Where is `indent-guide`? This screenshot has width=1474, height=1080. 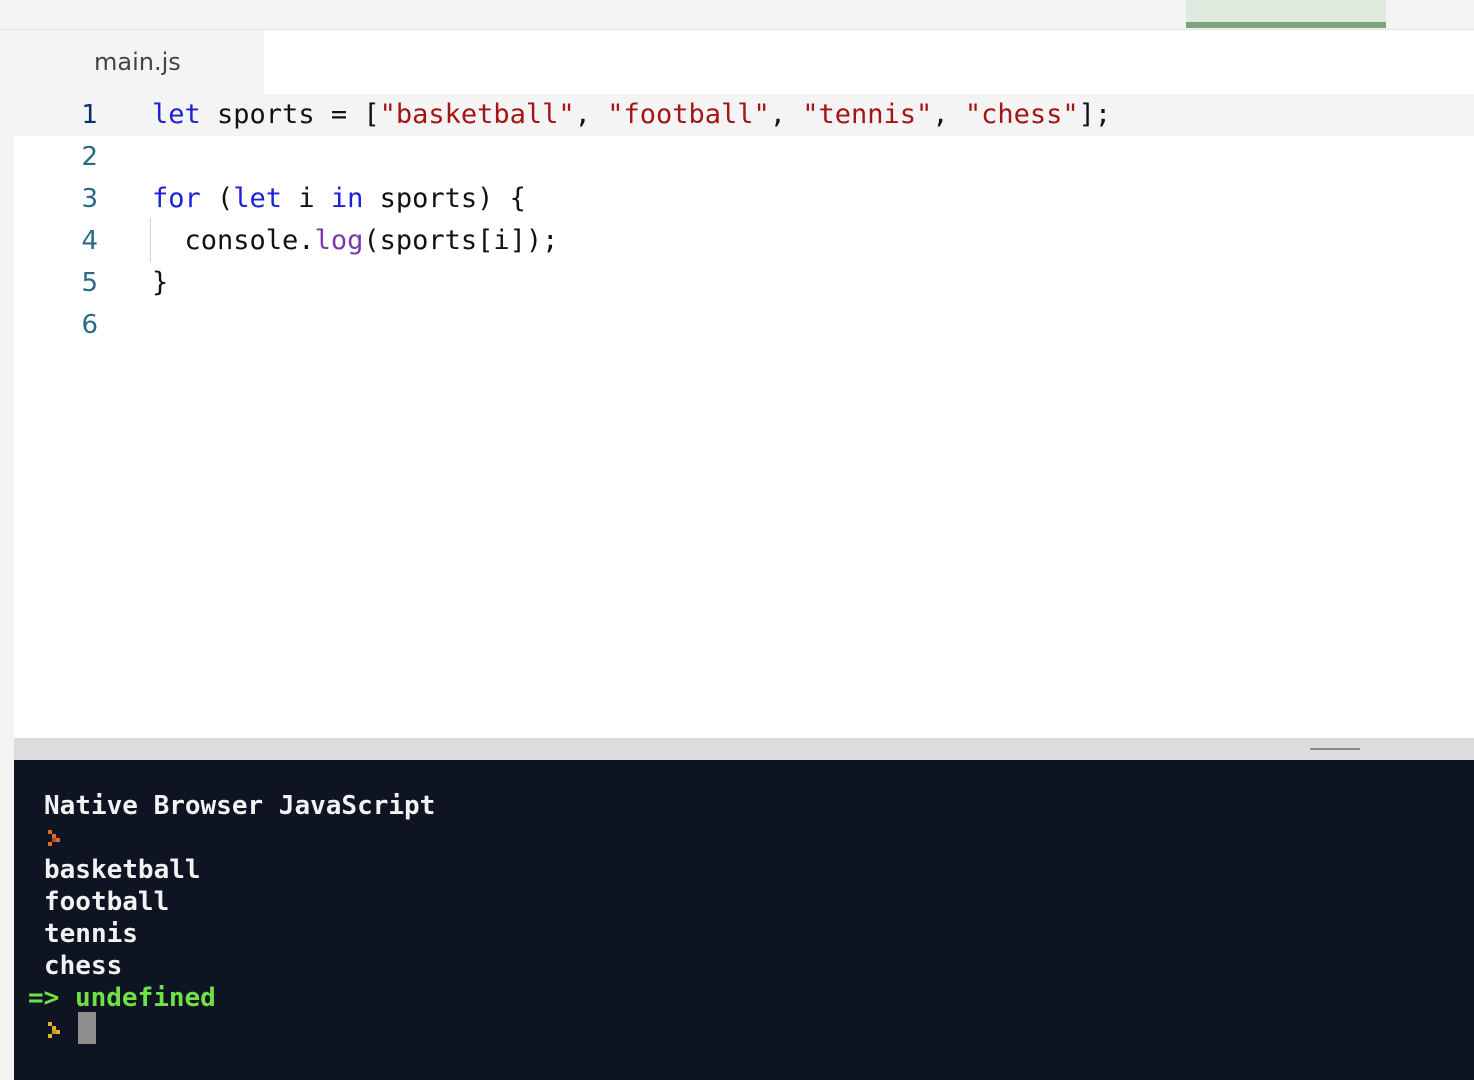 indent-guide is located at coordinates (150, 240).